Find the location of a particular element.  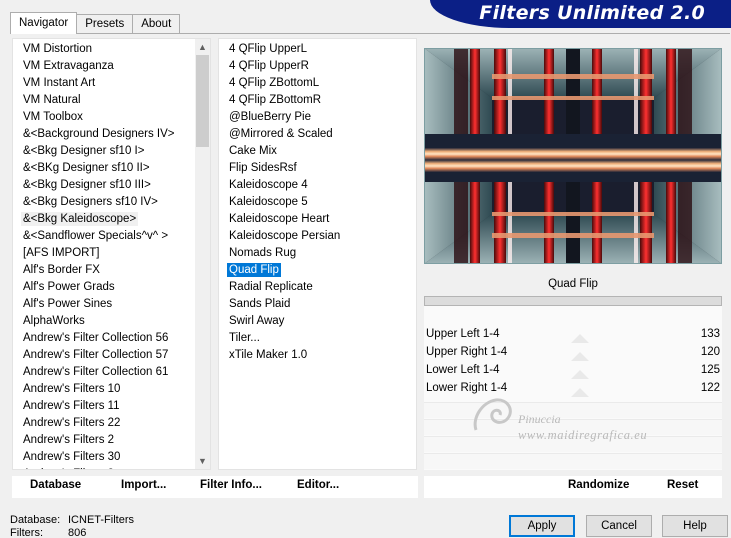

category-item: &<Bkg Kaleidoscope> is located at coordinates (111, 219).